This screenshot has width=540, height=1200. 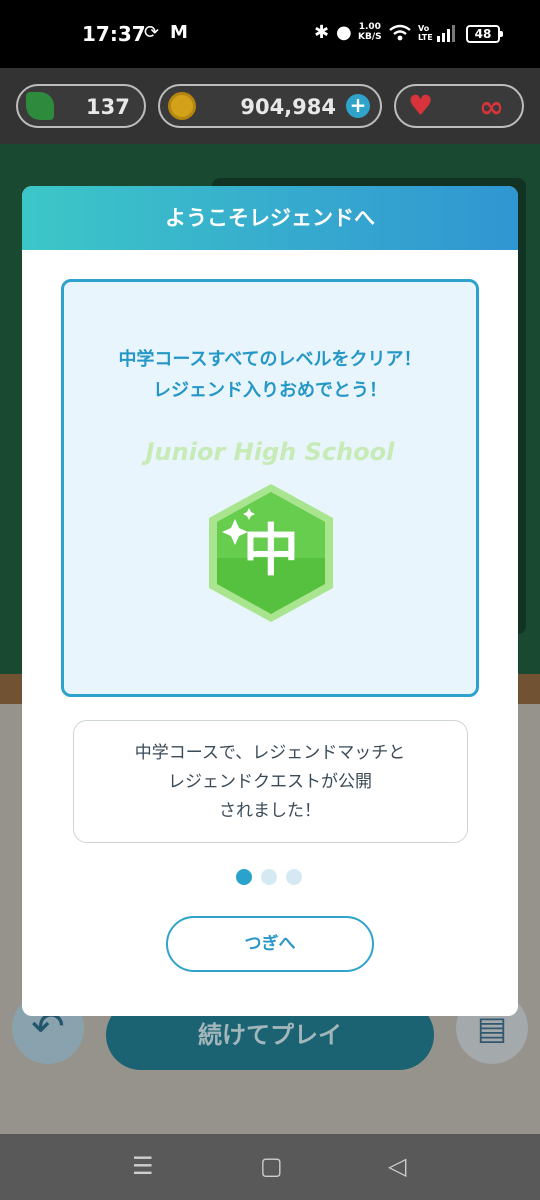 What do you see at coordinates (81, 106) in the screenshot?
I see `leaves-counter: 137` at bounding box center [81, 106].